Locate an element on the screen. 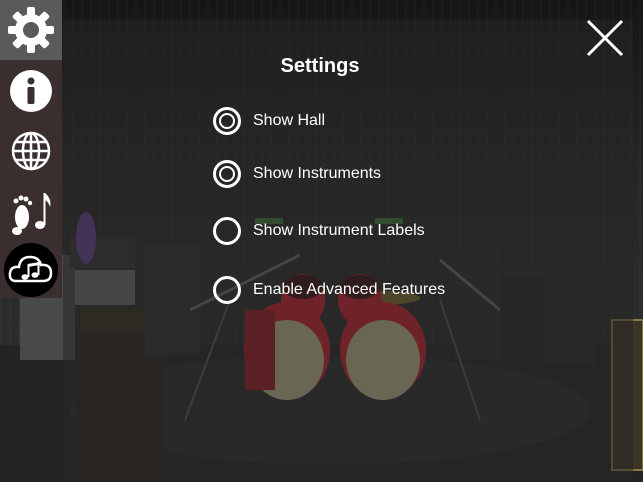 This screenshot has width=643, height=482. gear-icon is located at coordinates (31, 30).